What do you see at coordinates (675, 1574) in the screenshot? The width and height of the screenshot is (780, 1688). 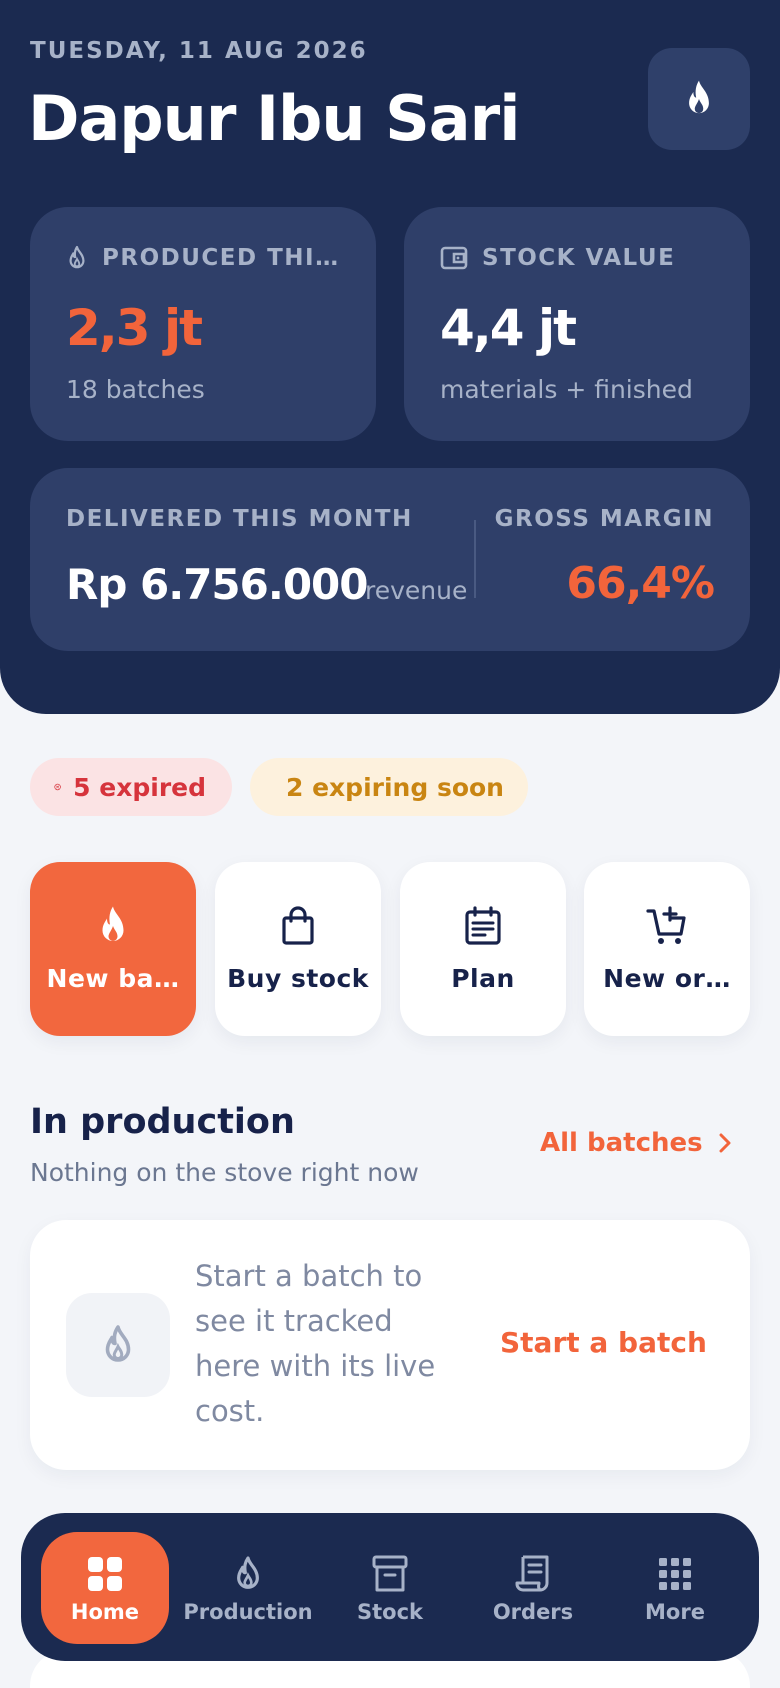 I see `apps-icon` at bounding box center [675, 1574].